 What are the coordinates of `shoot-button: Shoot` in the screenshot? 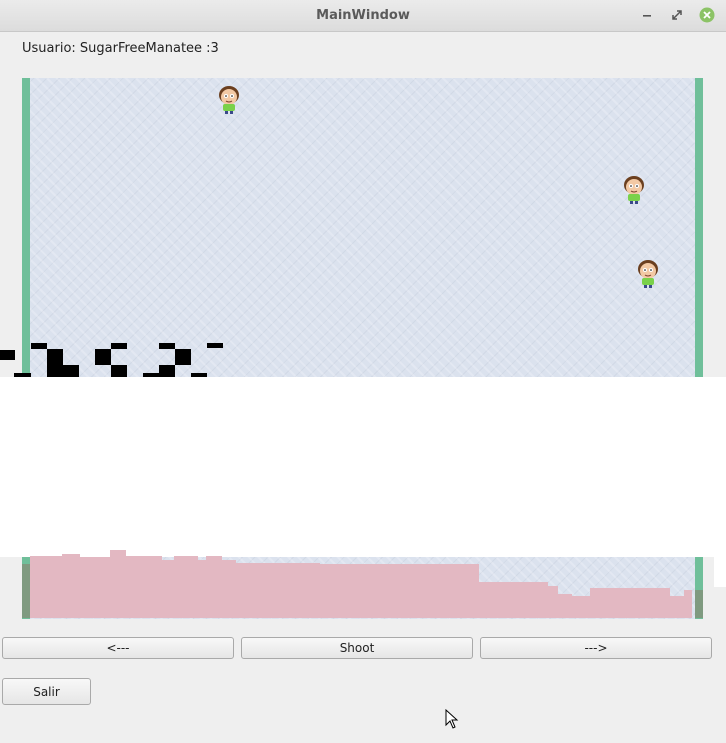 It's located at (357, 648).